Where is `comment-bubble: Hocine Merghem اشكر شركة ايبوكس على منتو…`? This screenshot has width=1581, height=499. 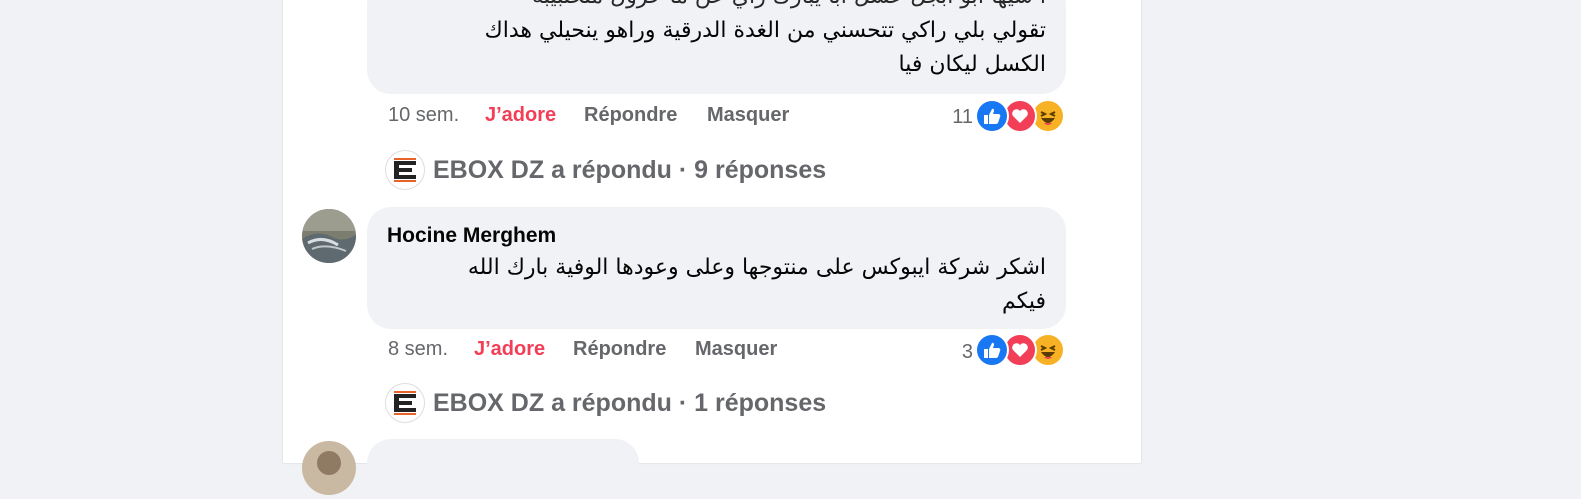
comment-bubble: Hocine Merghem اشكر شركة ايبوكس على منتو… is located at coordinates (716, 268).